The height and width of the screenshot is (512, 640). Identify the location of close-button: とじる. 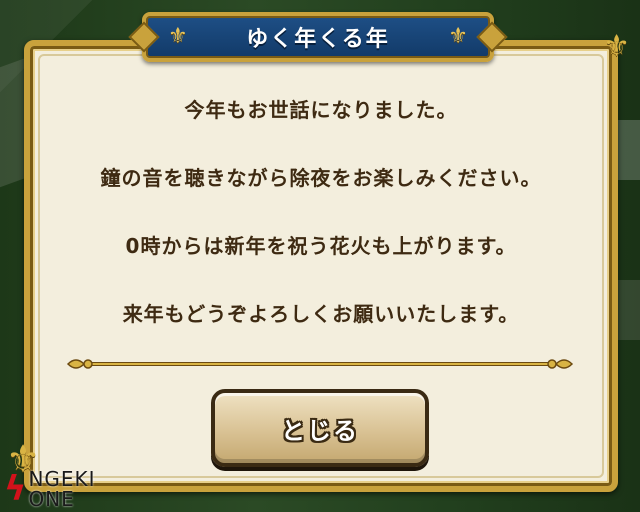
(320, 428).